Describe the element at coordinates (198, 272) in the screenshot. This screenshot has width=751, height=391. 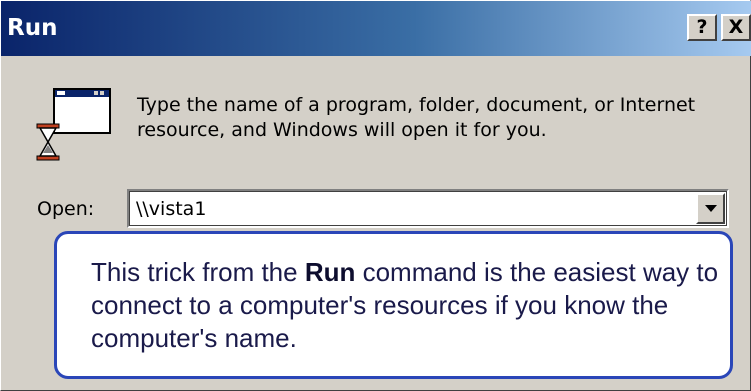
I see `callout-text-before: This trick from the` at that location.